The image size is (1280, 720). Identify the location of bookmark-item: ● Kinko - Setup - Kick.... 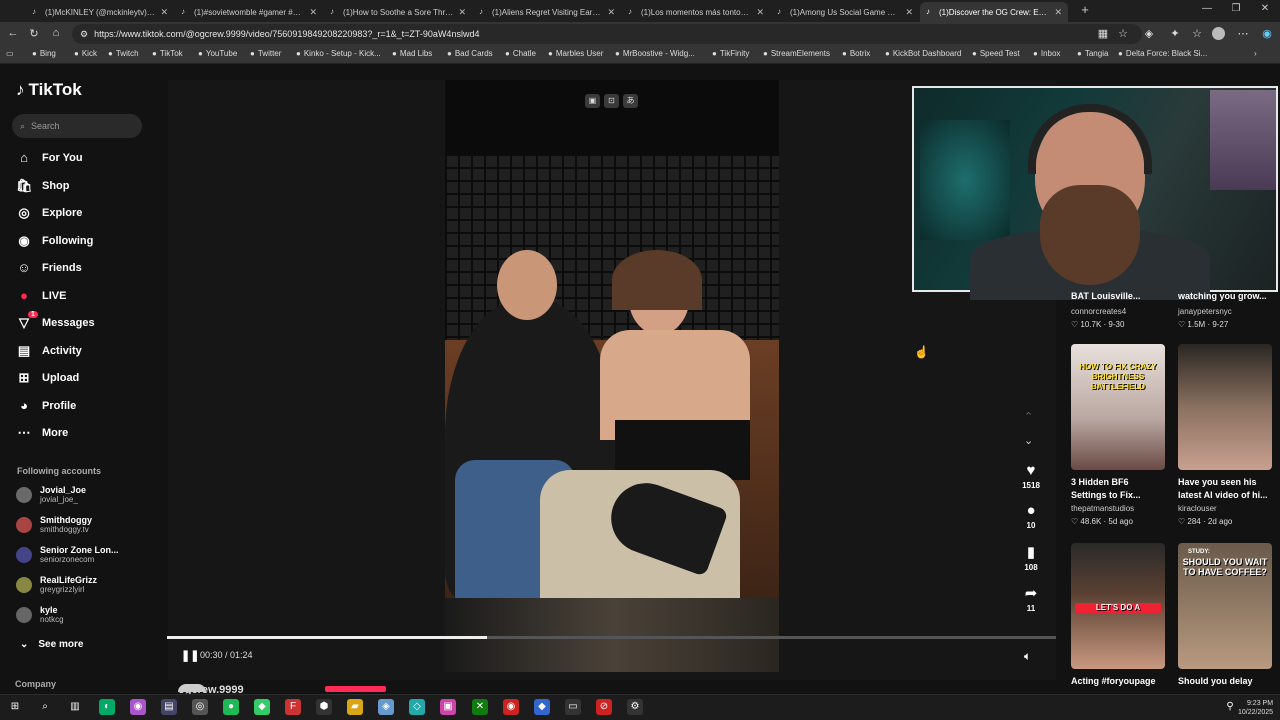
(338, 53).